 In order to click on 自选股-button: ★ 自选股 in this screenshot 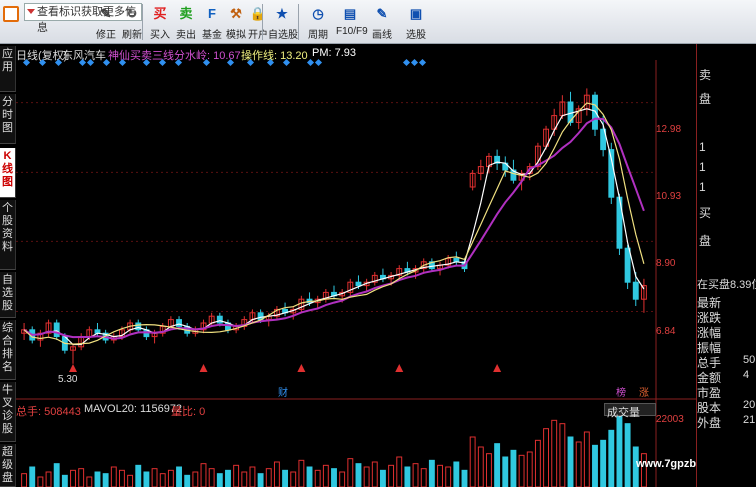, I will do `click(283, 22)`.